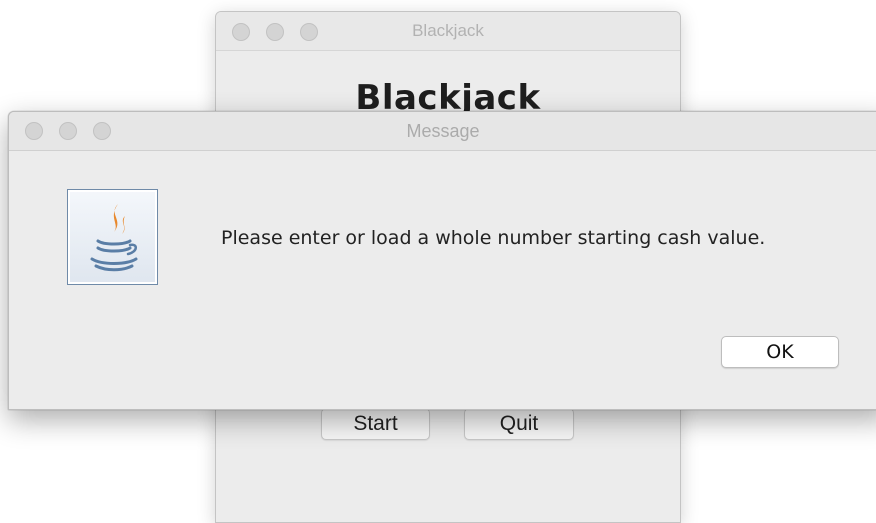 The image size is (876, 523). Describe the element at coordinates (112, 237) in the screenshot. I see `java-logo-icon` at that location.